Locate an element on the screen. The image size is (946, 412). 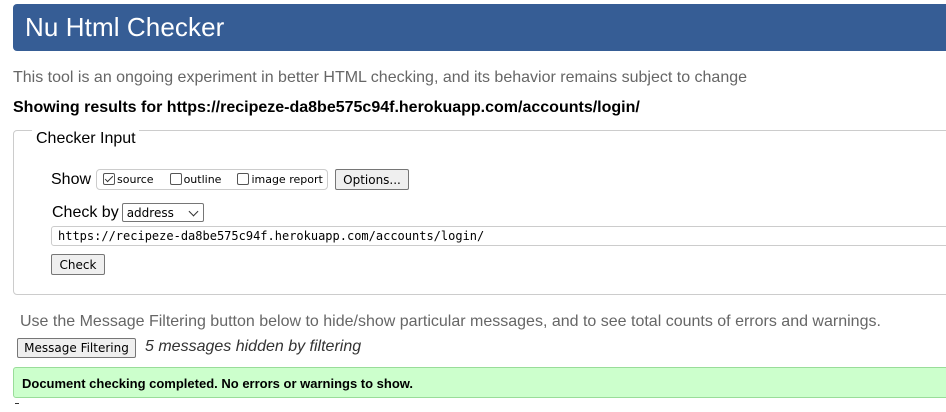
page-title: Nu Html Checker is located at coordinates (125, 27).